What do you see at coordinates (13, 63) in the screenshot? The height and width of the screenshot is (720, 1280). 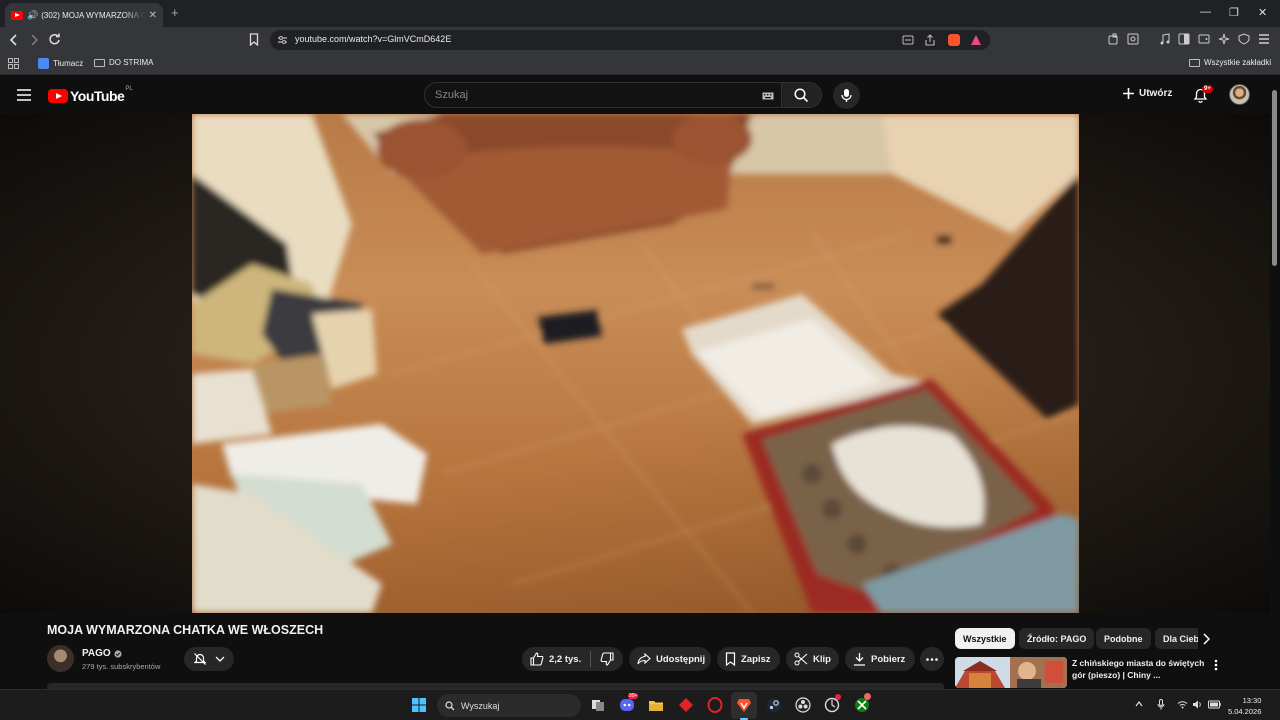 I see `apps-grid-icon` at bounding box center [13, 63].